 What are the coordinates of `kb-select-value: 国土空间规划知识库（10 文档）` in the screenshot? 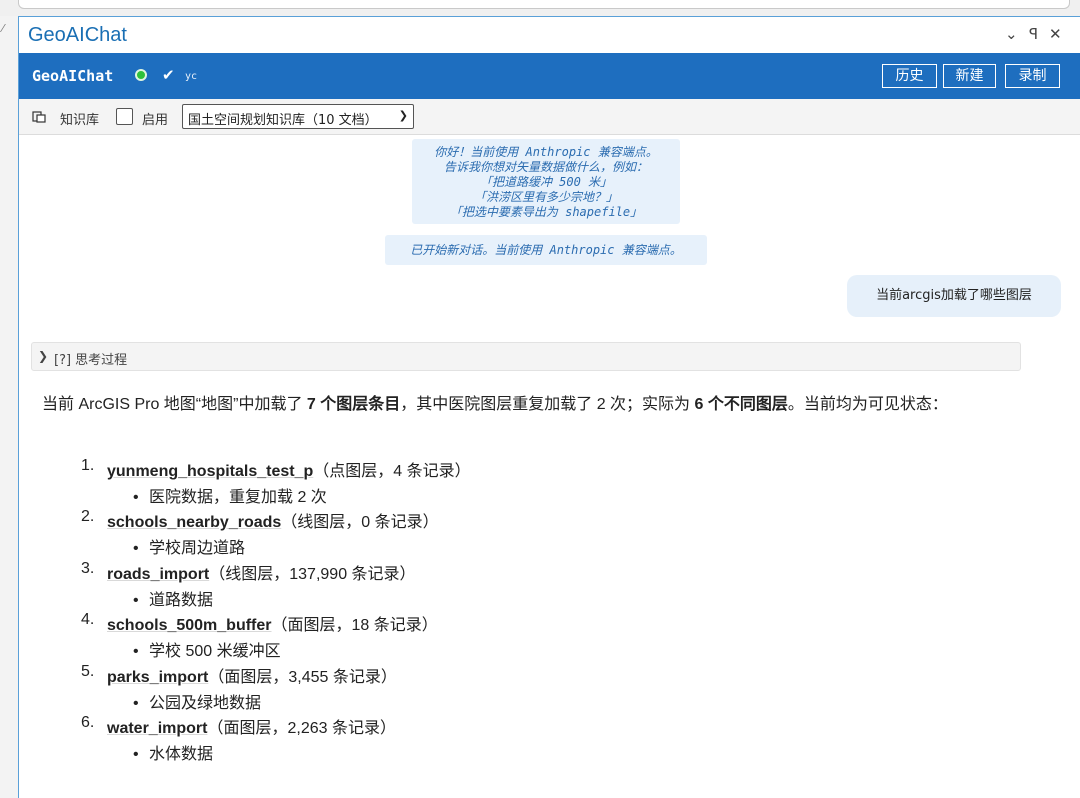 It's located at (283, 120).